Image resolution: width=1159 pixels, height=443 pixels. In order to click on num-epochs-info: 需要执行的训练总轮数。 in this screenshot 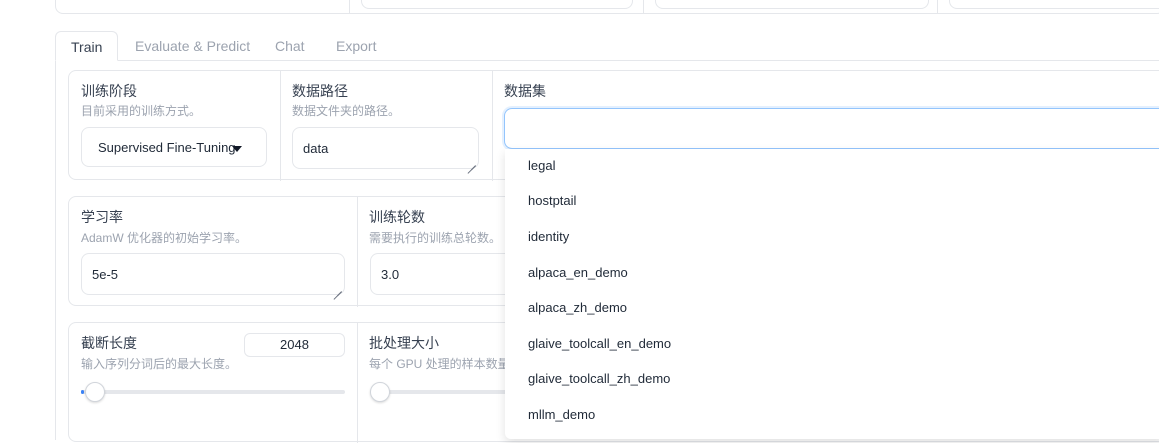, I will do `click(435, 238)`.